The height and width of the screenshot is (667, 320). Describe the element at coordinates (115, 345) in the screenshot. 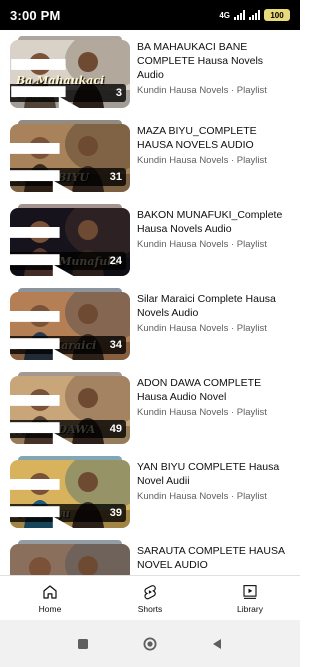

I see `video-count: 34` at that location.